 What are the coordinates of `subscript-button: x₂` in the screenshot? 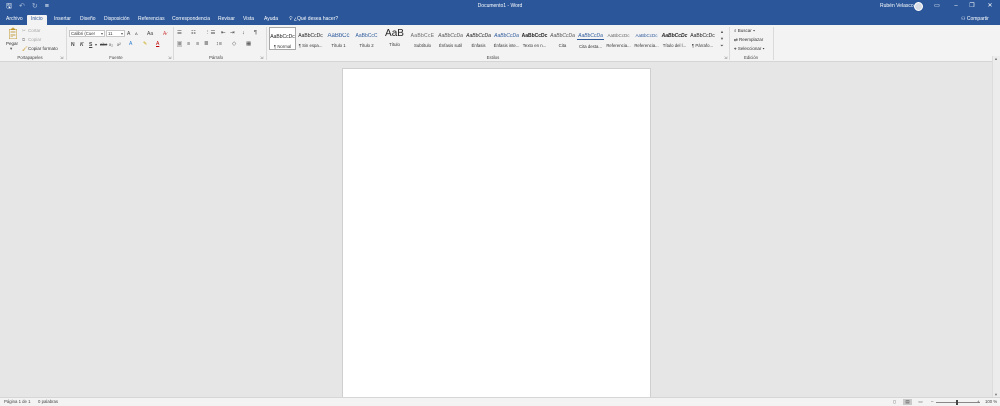 It's located at (111, 45).